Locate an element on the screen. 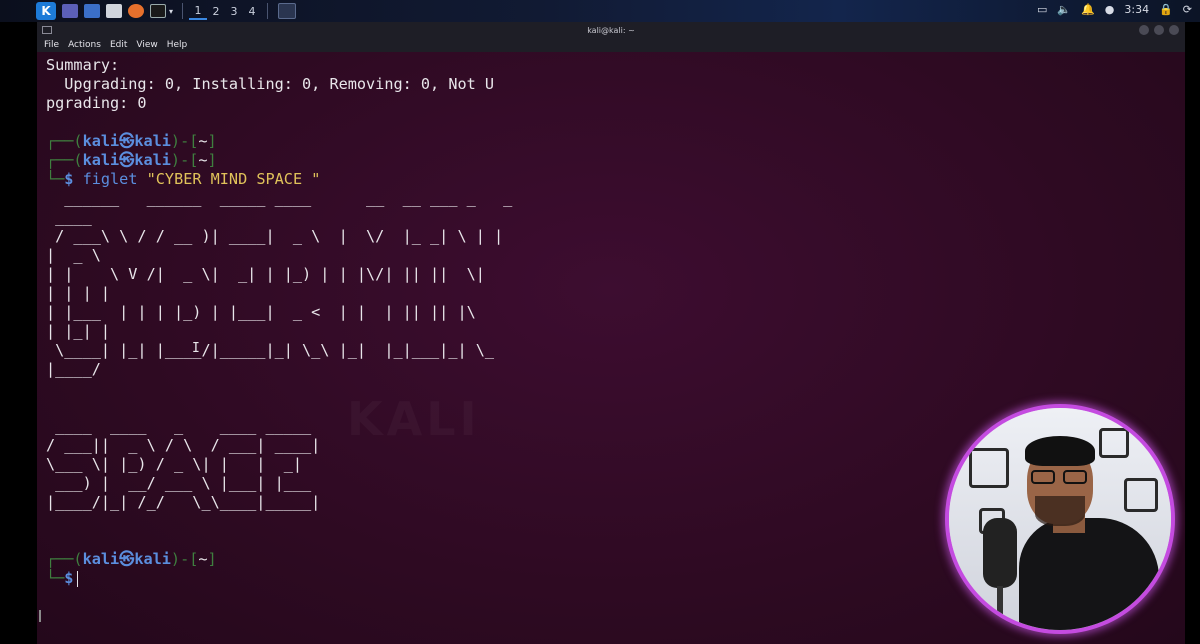 This screenshot has height=644, width=1200. window-title: kali@kali: ~ is located at coordinates (611, 30).